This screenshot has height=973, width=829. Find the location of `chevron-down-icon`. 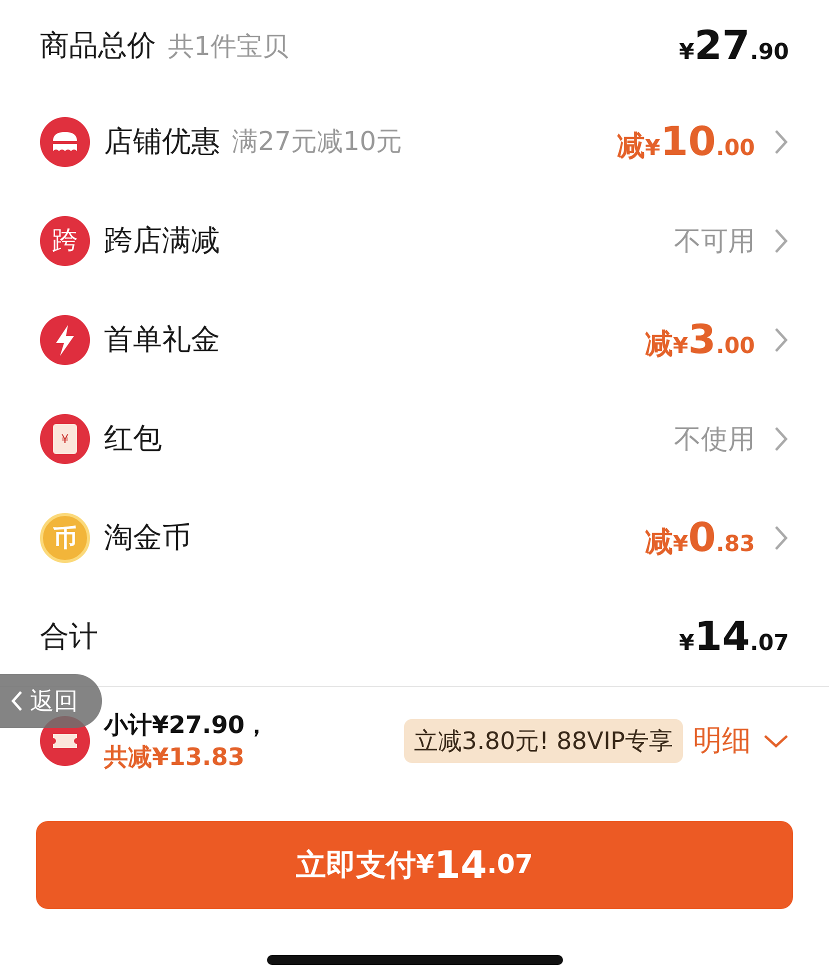

chevron-down-icon is located at coordinates (776, 741).